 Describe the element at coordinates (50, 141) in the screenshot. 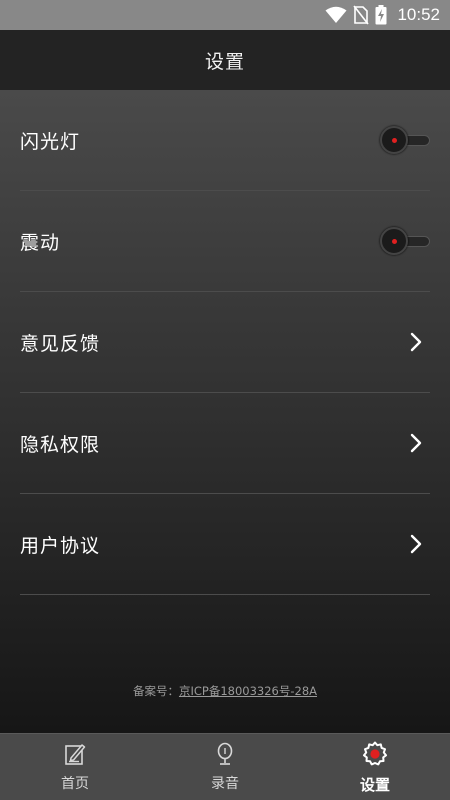

I see `flashlight-label: 闪光灯` at that location.